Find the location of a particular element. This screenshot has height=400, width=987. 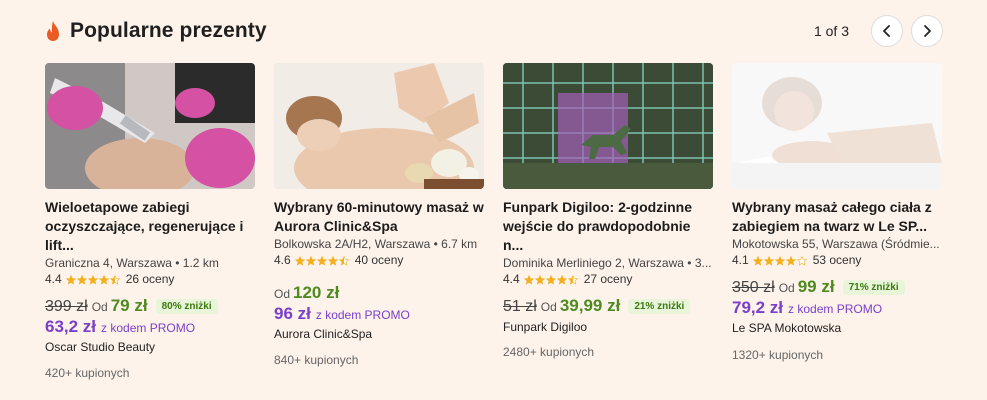

carousel-pager: 1 of 3 is located at coordinates (878, 31).